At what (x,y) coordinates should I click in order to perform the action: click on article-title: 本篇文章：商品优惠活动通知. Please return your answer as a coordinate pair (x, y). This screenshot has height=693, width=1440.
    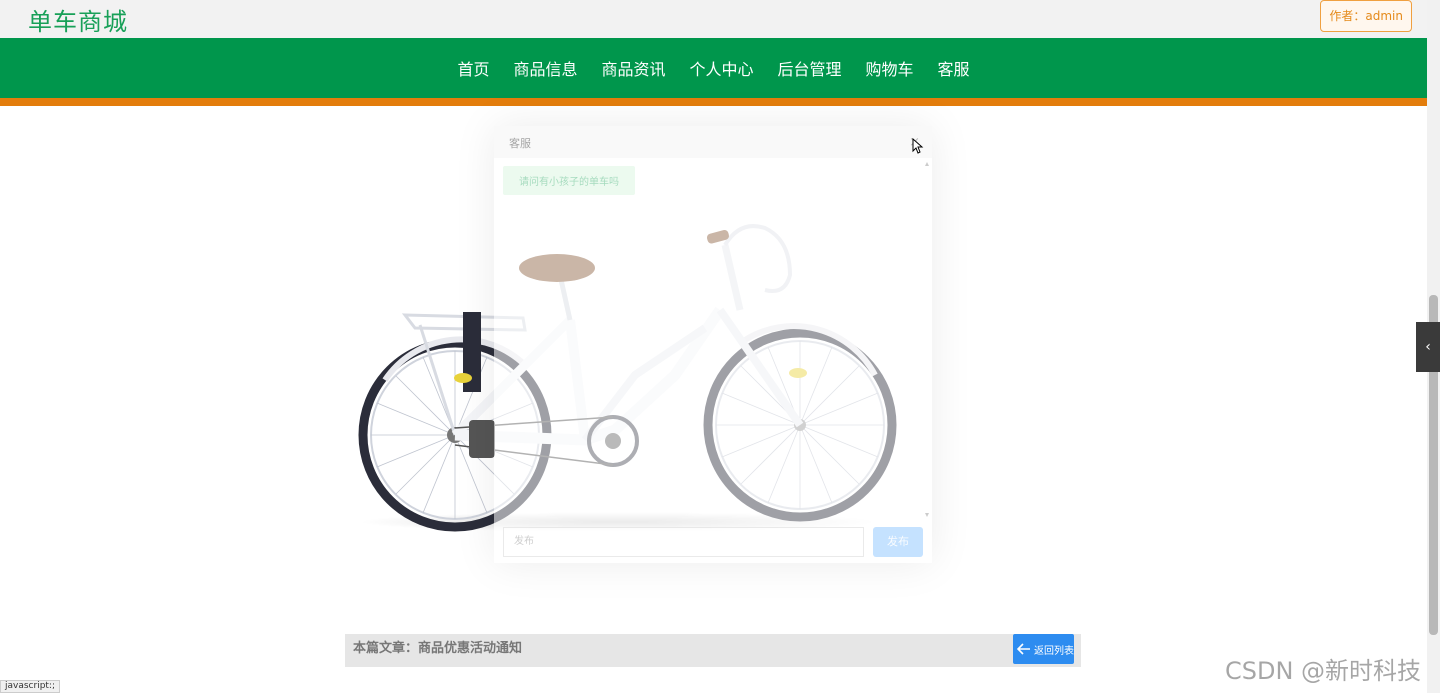
    Looking at the image, I should click on (438, 648).